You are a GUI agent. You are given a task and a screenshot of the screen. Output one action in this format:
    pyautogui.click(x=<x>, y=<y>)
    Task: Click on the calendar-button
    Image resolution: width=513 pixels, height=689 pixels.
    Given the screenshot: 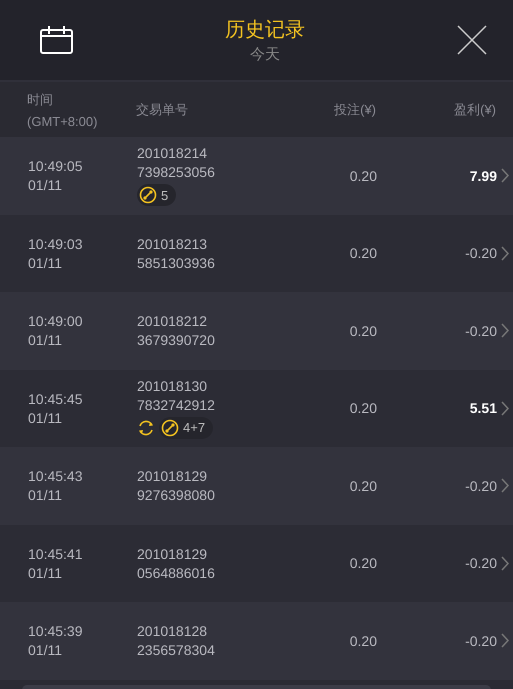 What is the action you would take?
    pyautogui.click(x=56, y=40)
    